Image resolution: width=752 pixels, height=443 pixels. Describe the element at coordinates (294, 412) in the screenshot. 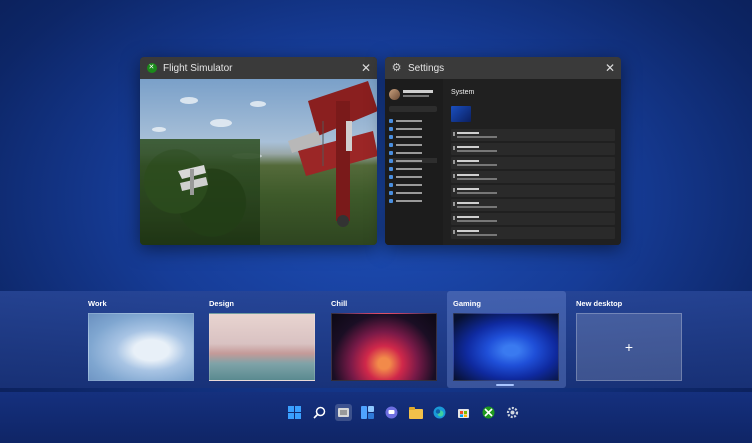

I see `windows-start-icon` at that location.